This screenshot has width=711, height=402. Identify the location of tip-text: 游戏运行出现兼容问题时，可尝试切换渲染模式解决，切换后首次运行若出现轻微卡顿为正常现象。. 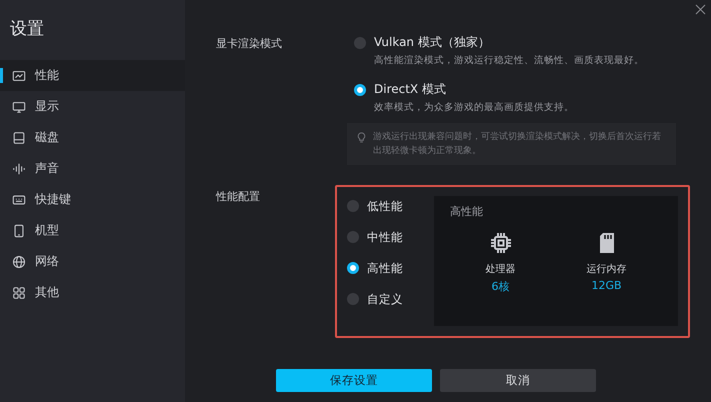
(517, 144).